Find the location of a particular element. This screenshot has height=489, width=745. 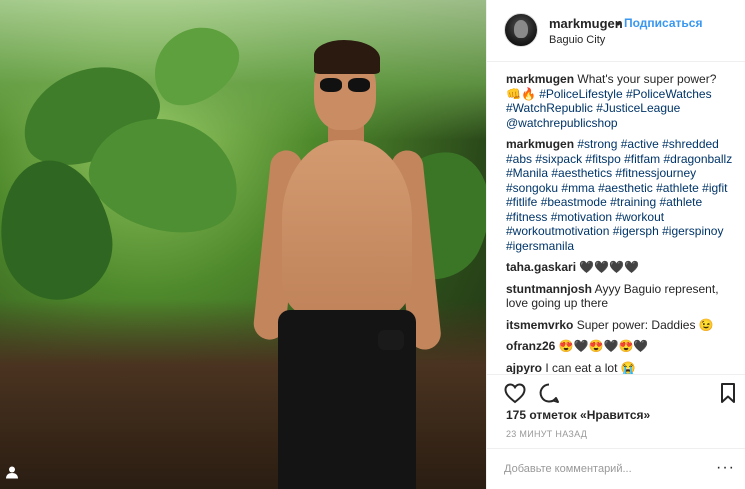

hashtag-link: #aesthetics is located at coordinates (581, 173).